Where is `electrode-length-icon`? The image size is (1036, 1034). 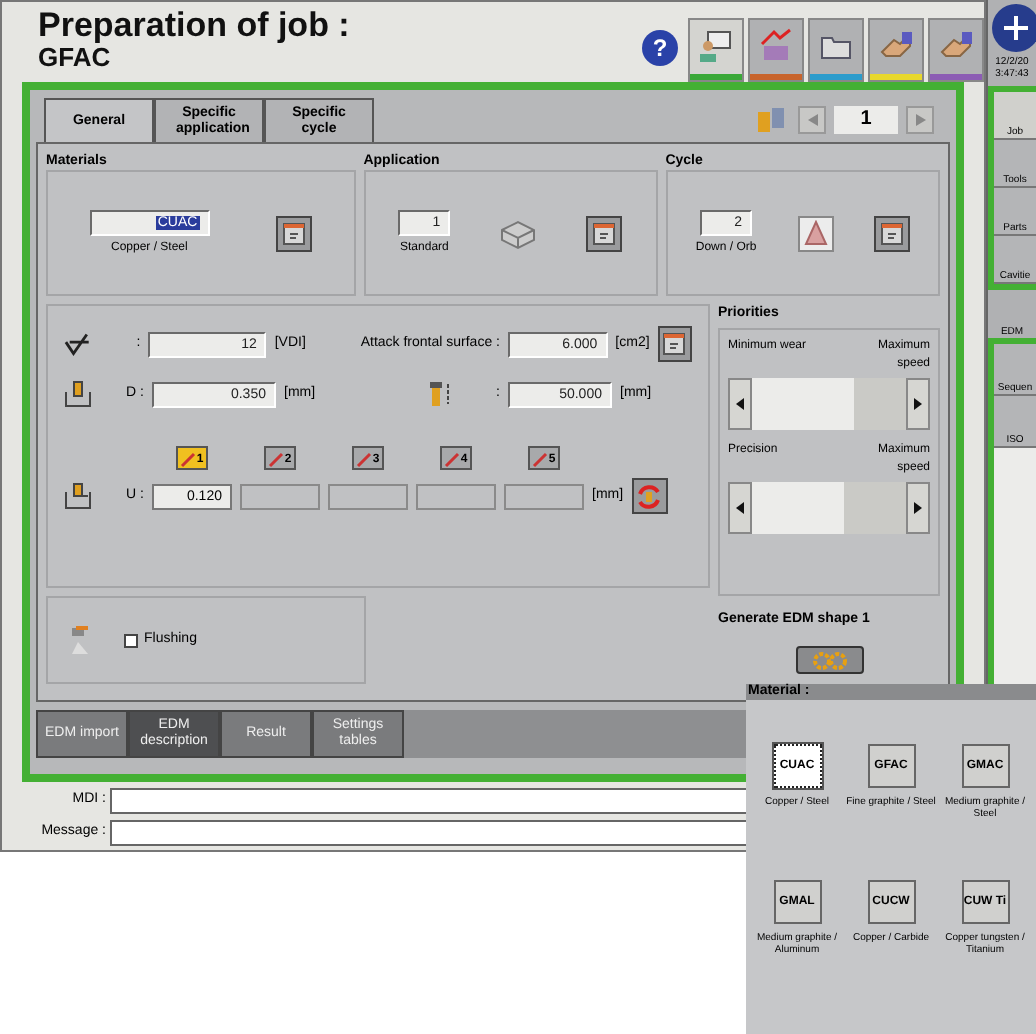
electrode-length-icon is located at coordinates (440, 394).